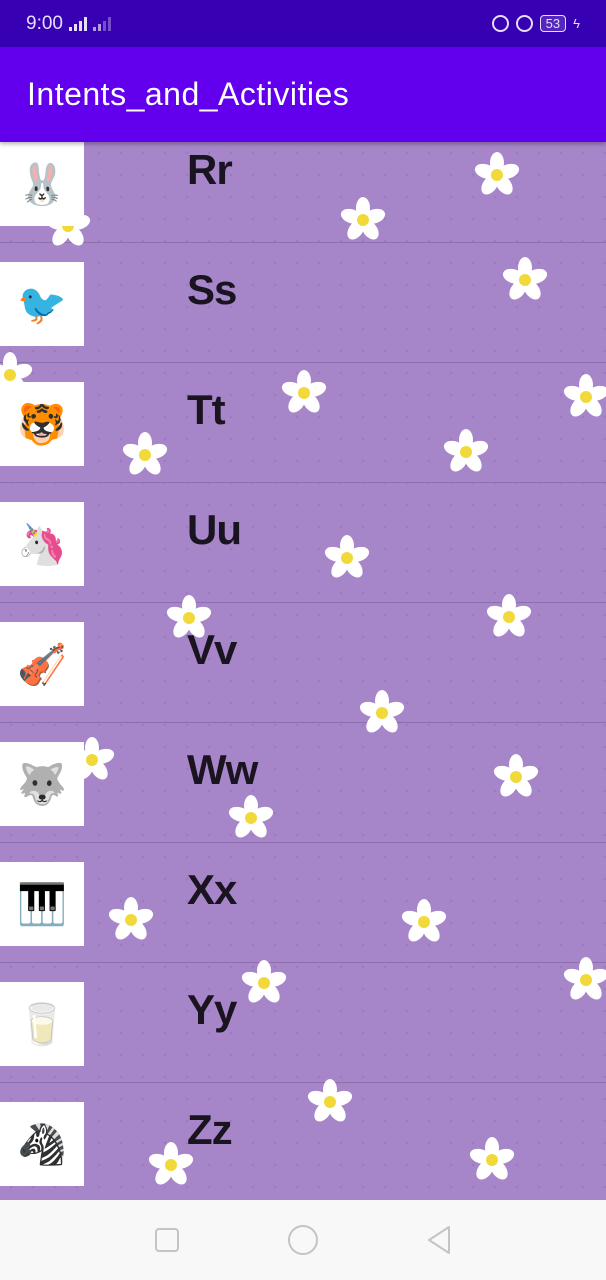  I want to click on navigation-bar, so click(303, 1240).